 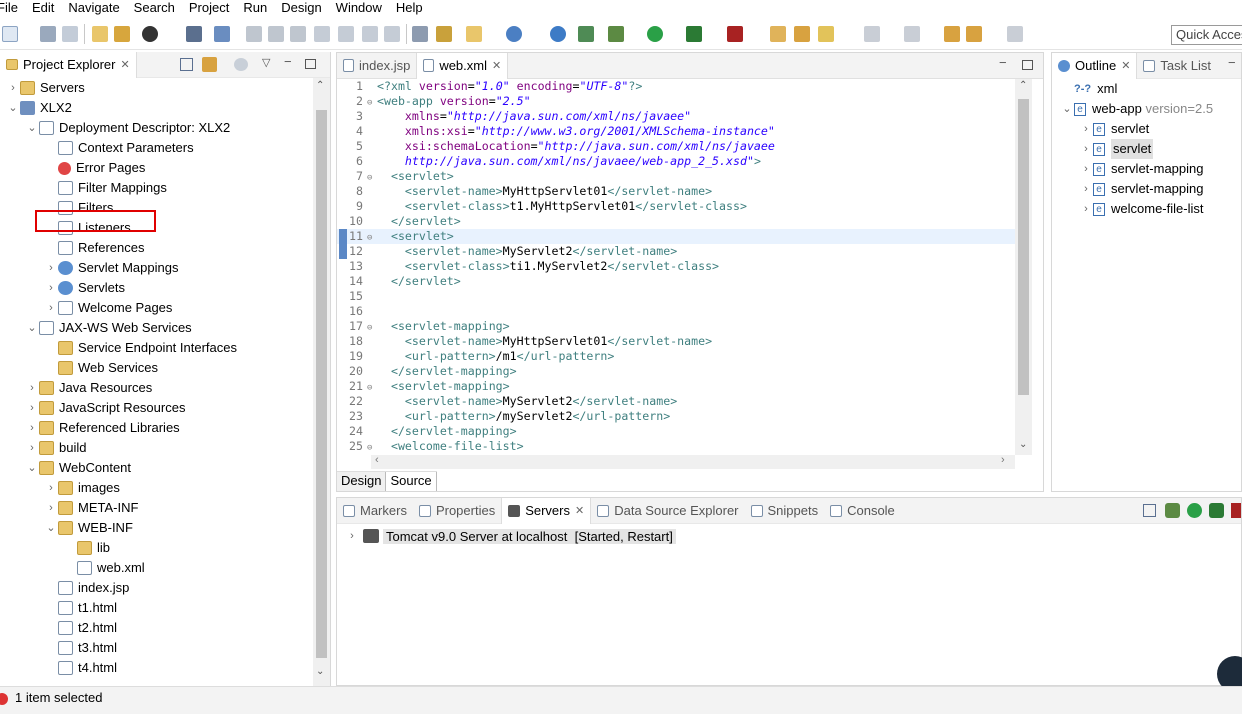 I want to click on view-menu-icon: ▽, so click(x=266, y=62).